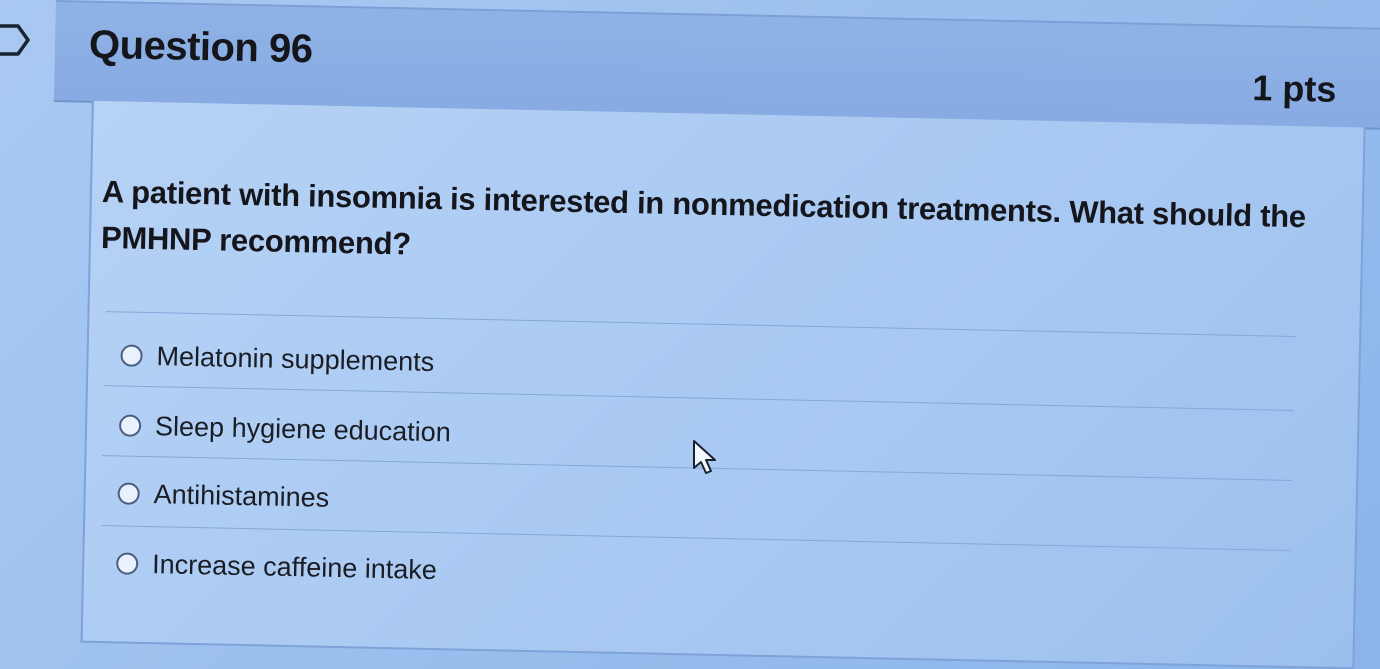 Image resolution: width=1380 pixels, height=669 pixels. I want to click on answer-option-3: Antihistamines, so click(223, 495).